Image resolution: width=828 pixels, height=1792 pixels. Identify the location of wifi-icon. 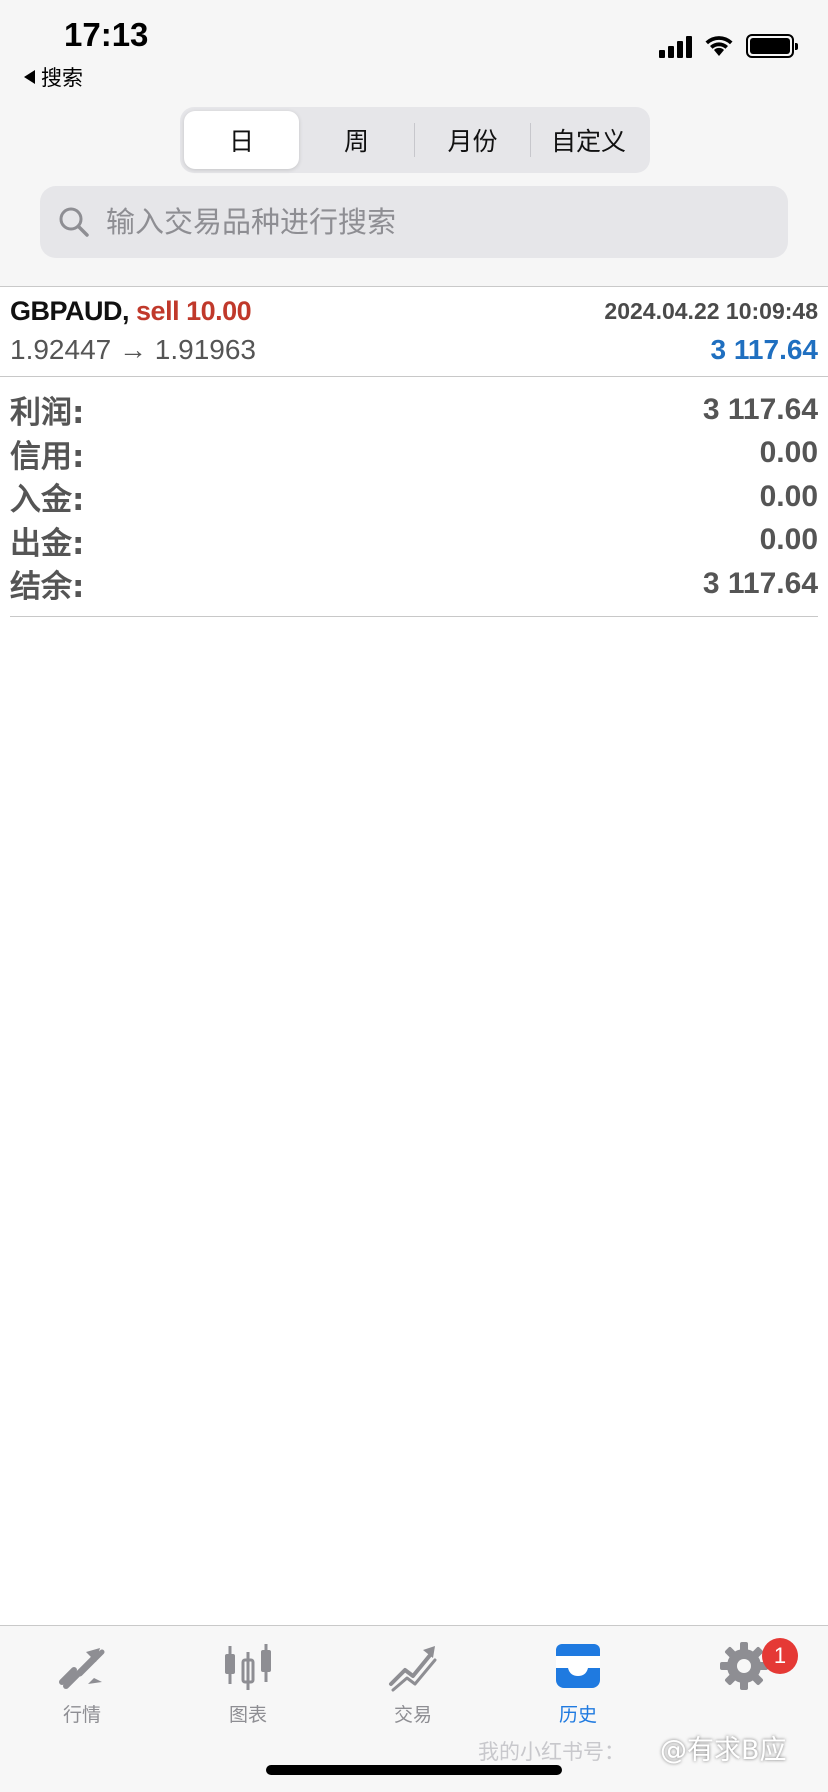
(719, 46).